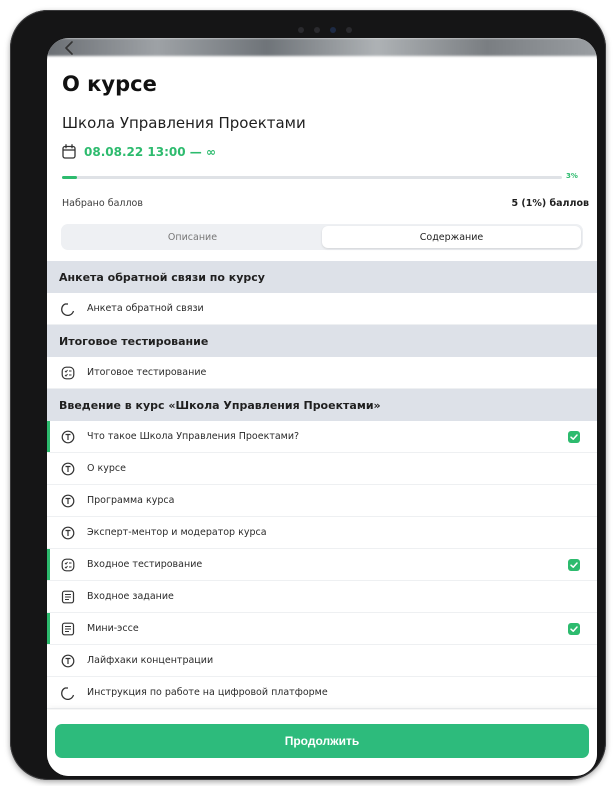 The image size is (616, 786). What do you see at coordinates (312, 177) in the screenshot?
I see `progress-bar` at bounding box center [312, 177].